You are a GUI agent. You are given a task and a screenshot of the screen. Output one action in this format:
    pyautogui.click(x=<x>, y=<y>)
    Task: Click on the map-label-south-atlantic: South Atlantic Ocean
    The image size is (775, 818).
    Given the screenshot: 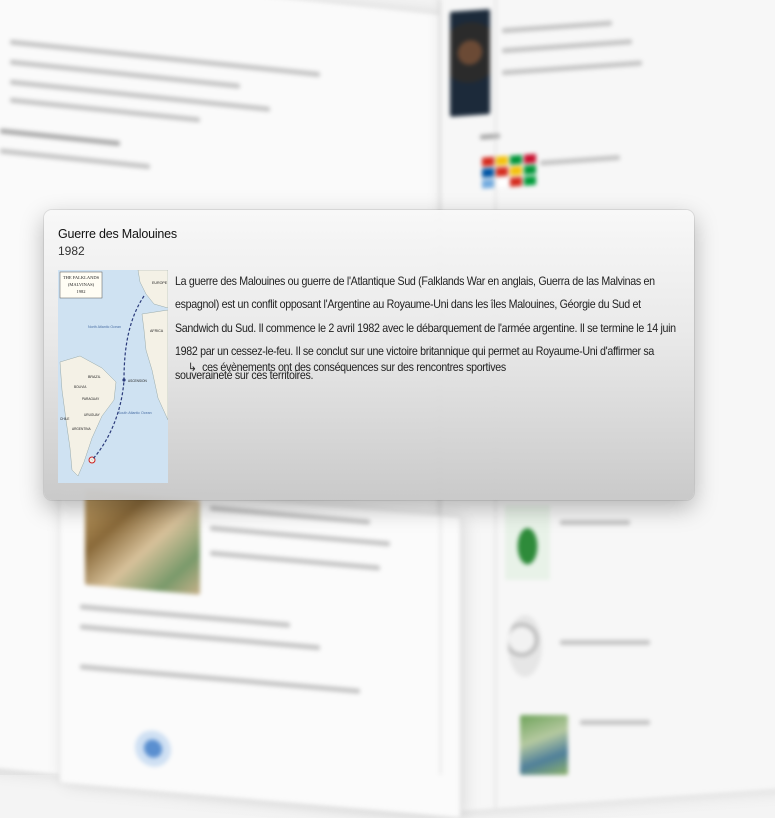 What is the action you would take?
    pyautogui.click(x=135, y=413)
    